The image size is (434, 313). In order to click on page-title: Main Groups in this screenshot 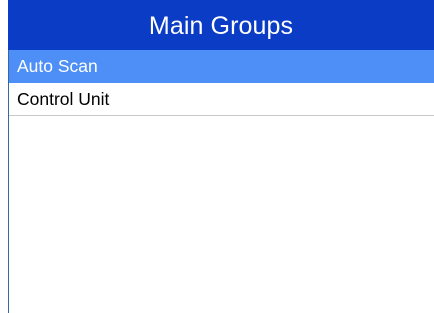, I will do `click(221, 25)`.